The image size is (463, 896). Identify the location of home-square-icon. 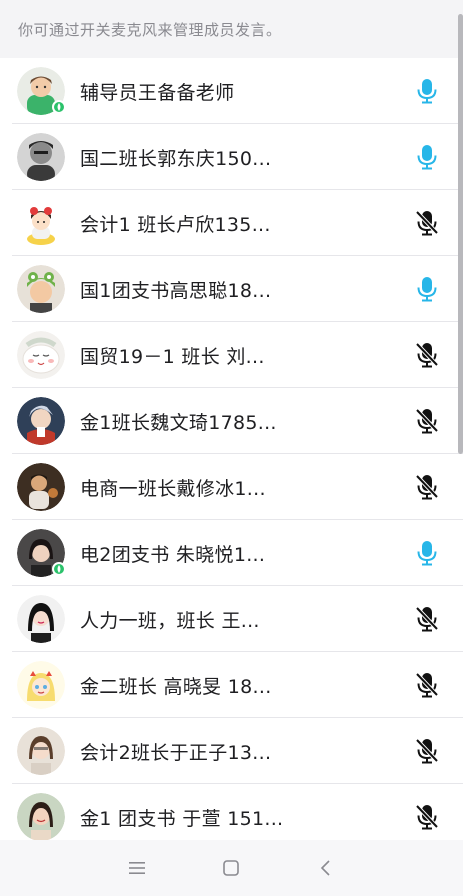
(231, 868).